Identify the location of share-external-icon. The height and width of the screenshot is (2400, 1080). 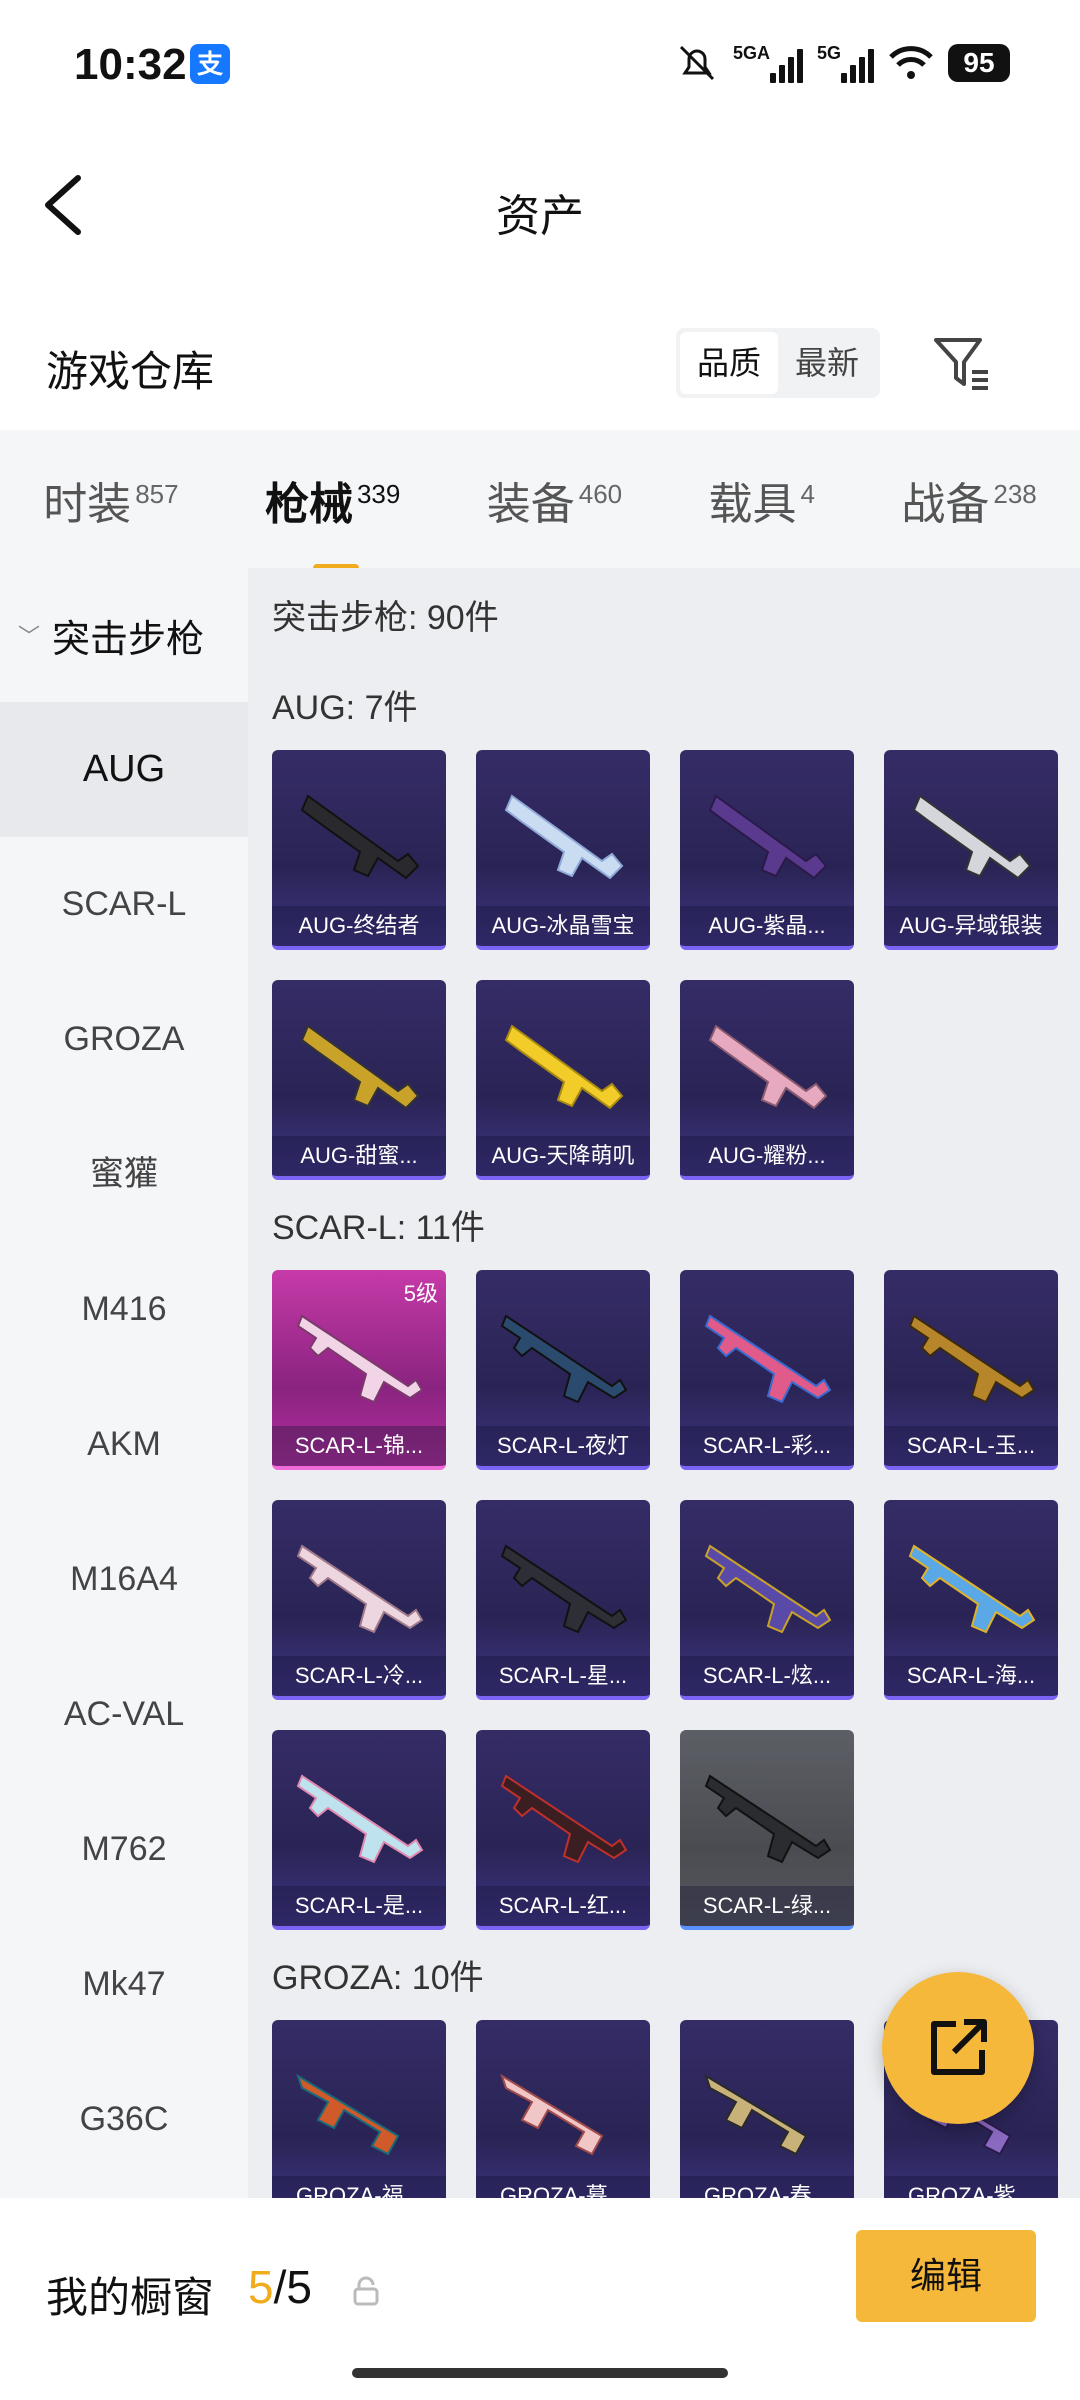
(959, 2047).